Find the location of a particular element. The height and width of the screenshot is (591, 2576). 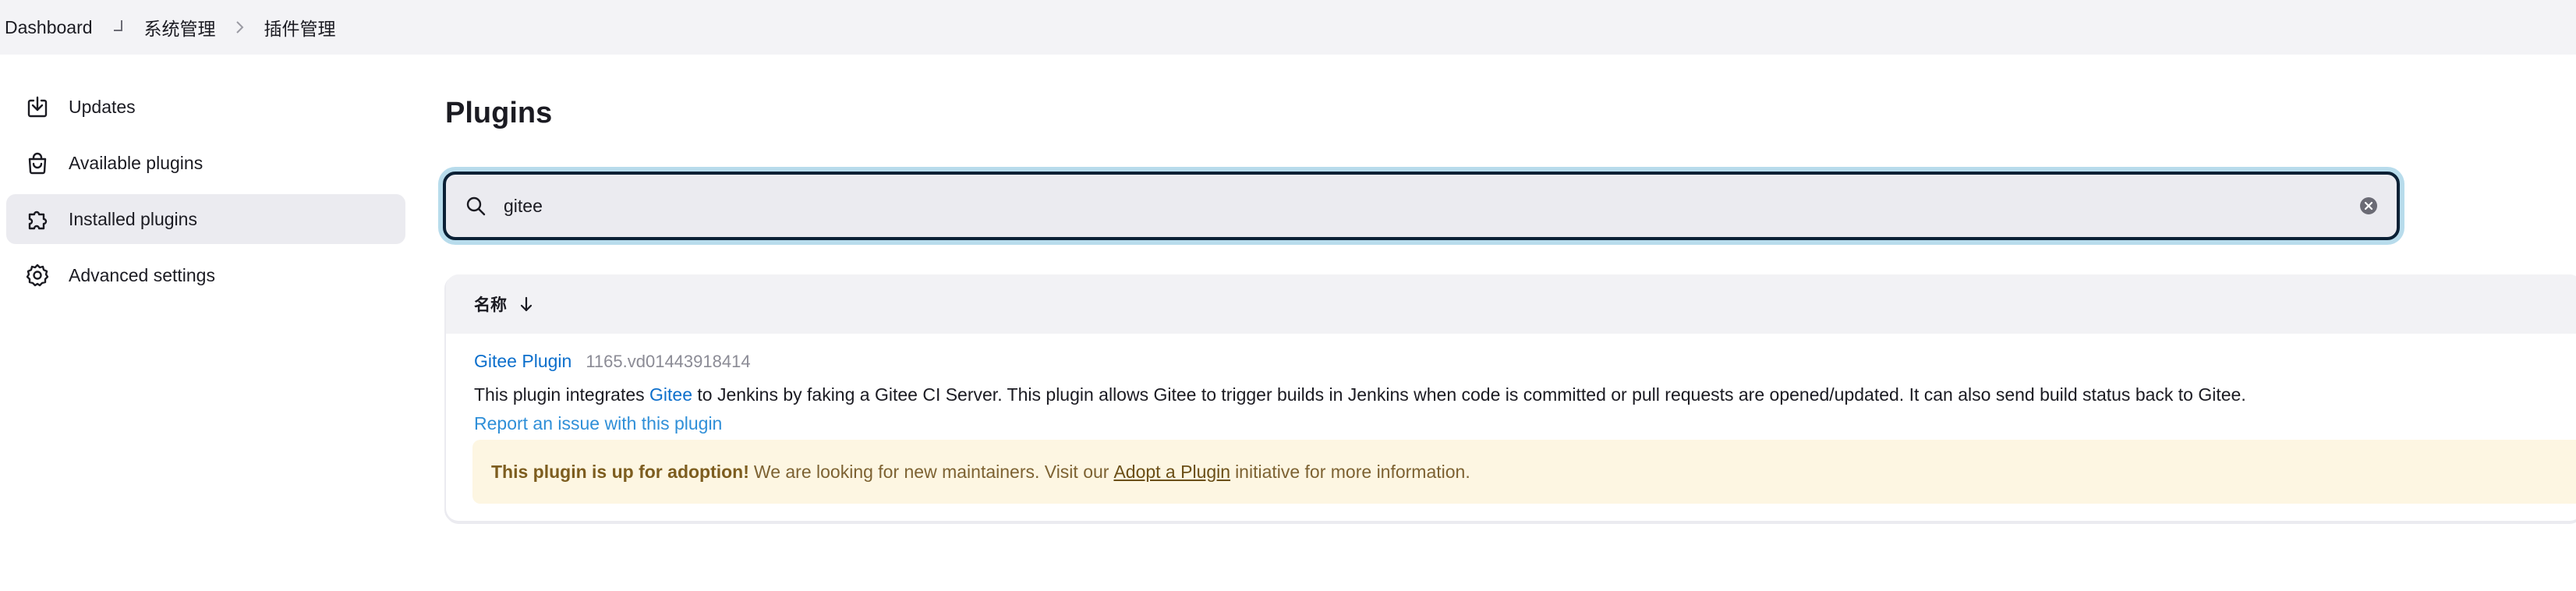

sidebar-item-available-plugins: Available plugins is located at coordinates (206, 163).